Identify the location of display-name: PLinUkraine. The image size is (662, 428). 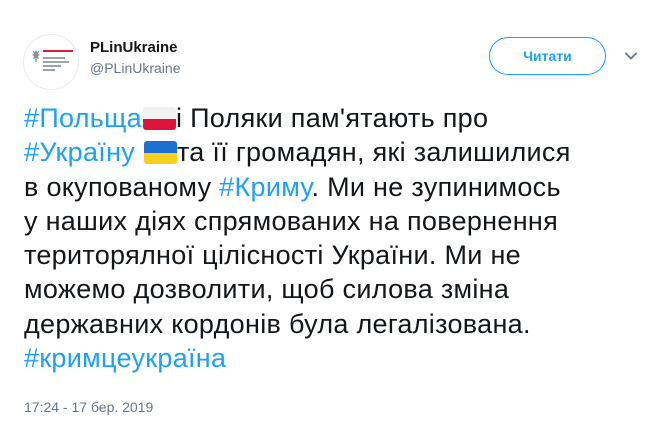
(135, 47).